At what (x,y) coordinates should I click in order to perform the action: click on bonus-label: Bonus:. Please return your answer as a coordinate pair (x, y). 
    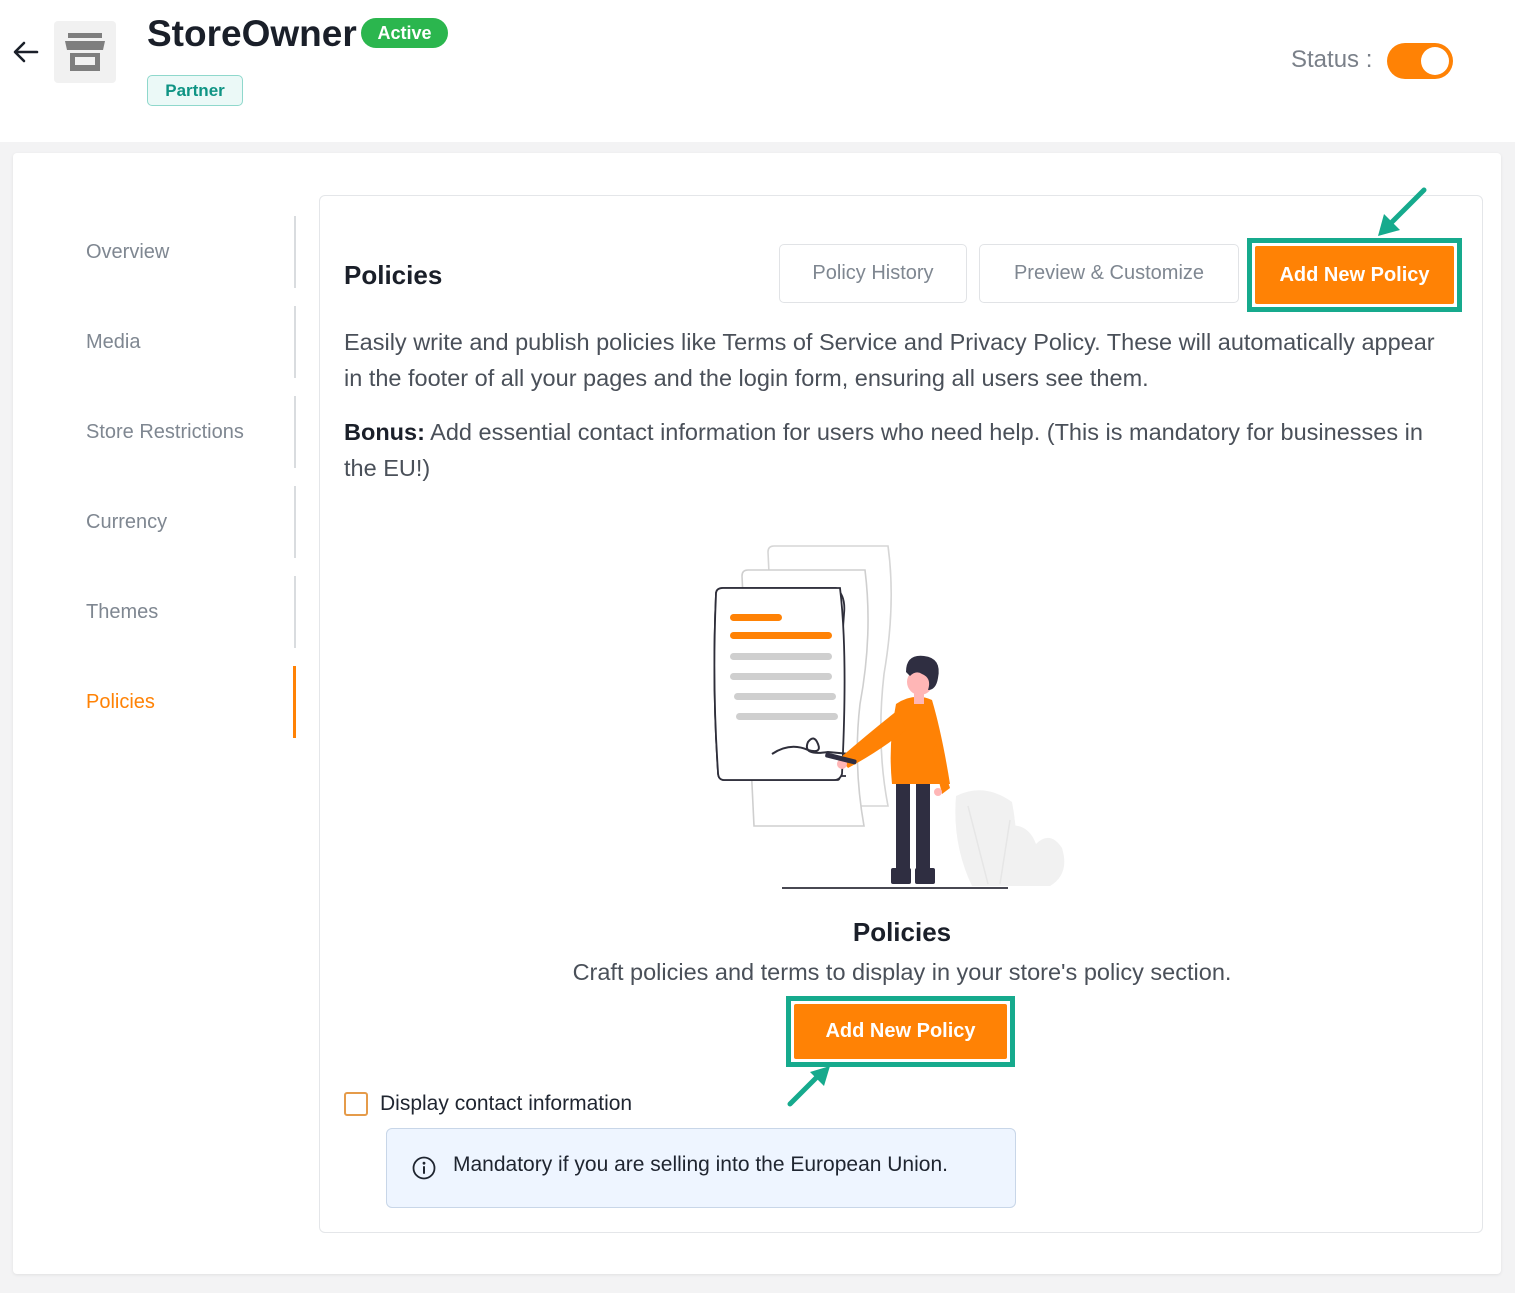
    Looking at the image, I should click on (384, 432).